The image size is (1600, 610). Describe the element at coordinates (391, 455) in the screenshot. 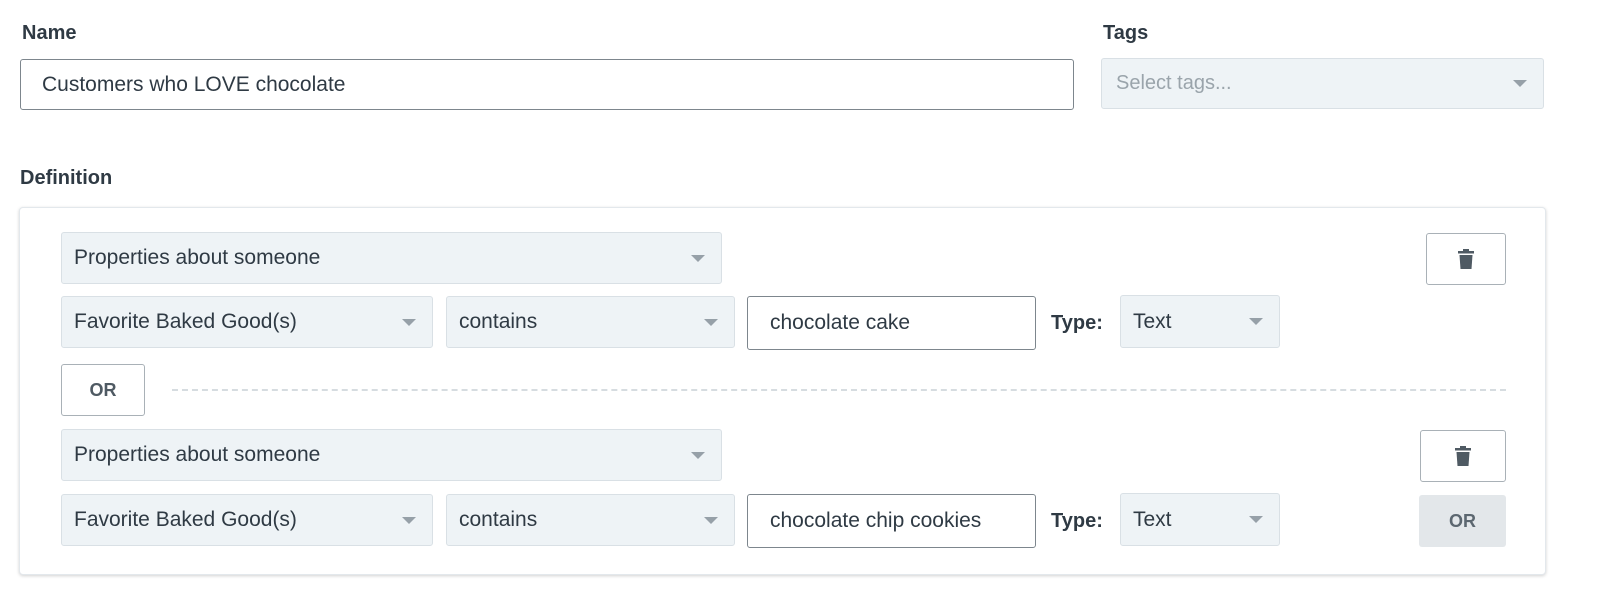

I see `condition-2-group-select: Properties about someone` at that location.